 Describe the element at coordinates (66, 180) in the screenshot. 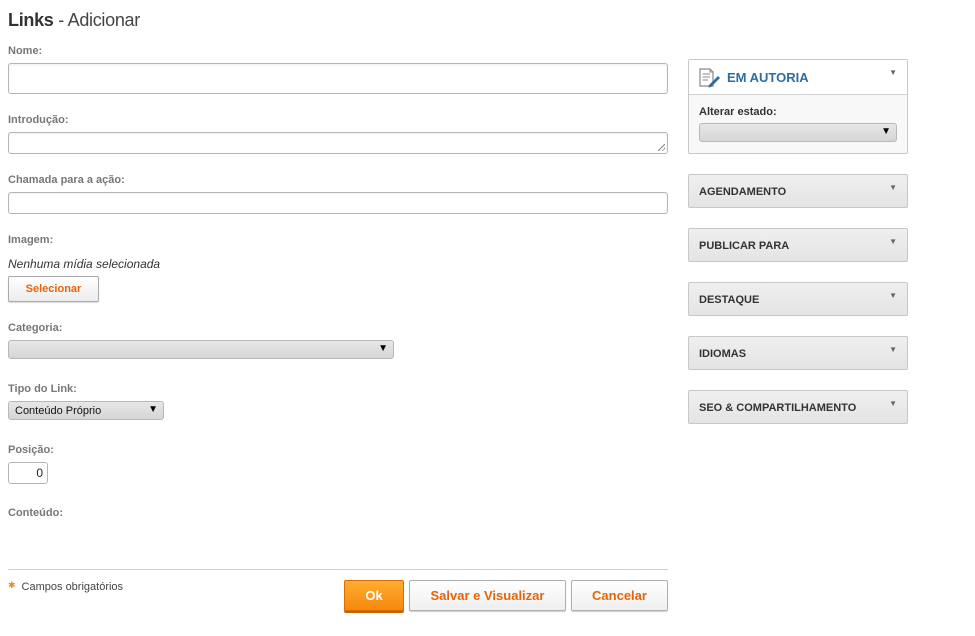

I see `cta-label: Chamada para a ação:` at that location.